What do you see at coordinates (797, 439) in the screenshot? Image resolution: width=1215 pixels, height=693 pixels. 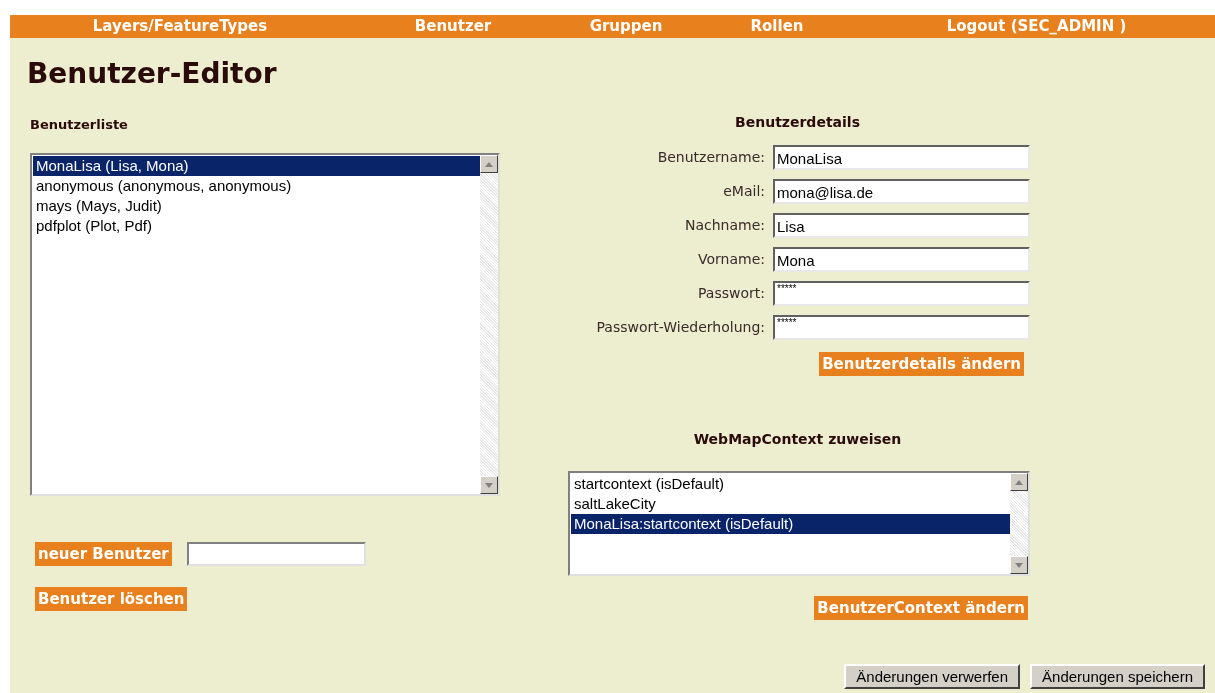 I see `section-heading: WebMapContext zuweisen` at bounding box center [797, 439].